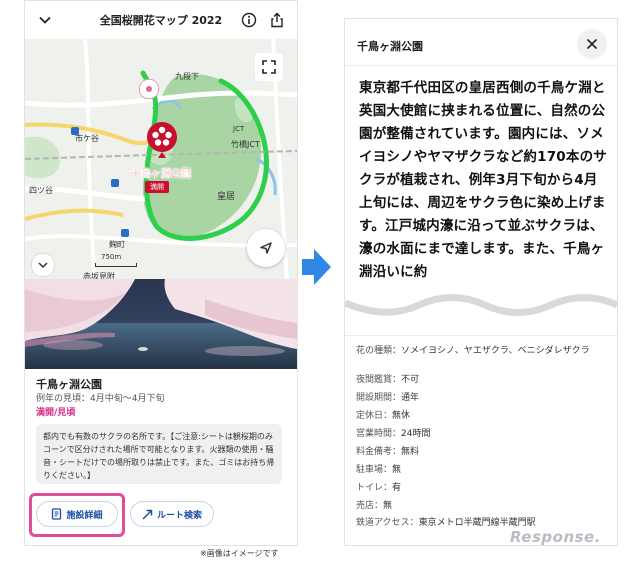 The image size is (640, 562). What do you see at coordinates (410, 380) in the screenshot?
I see `attribute-value: 不可` at bounding box center [410, 380].